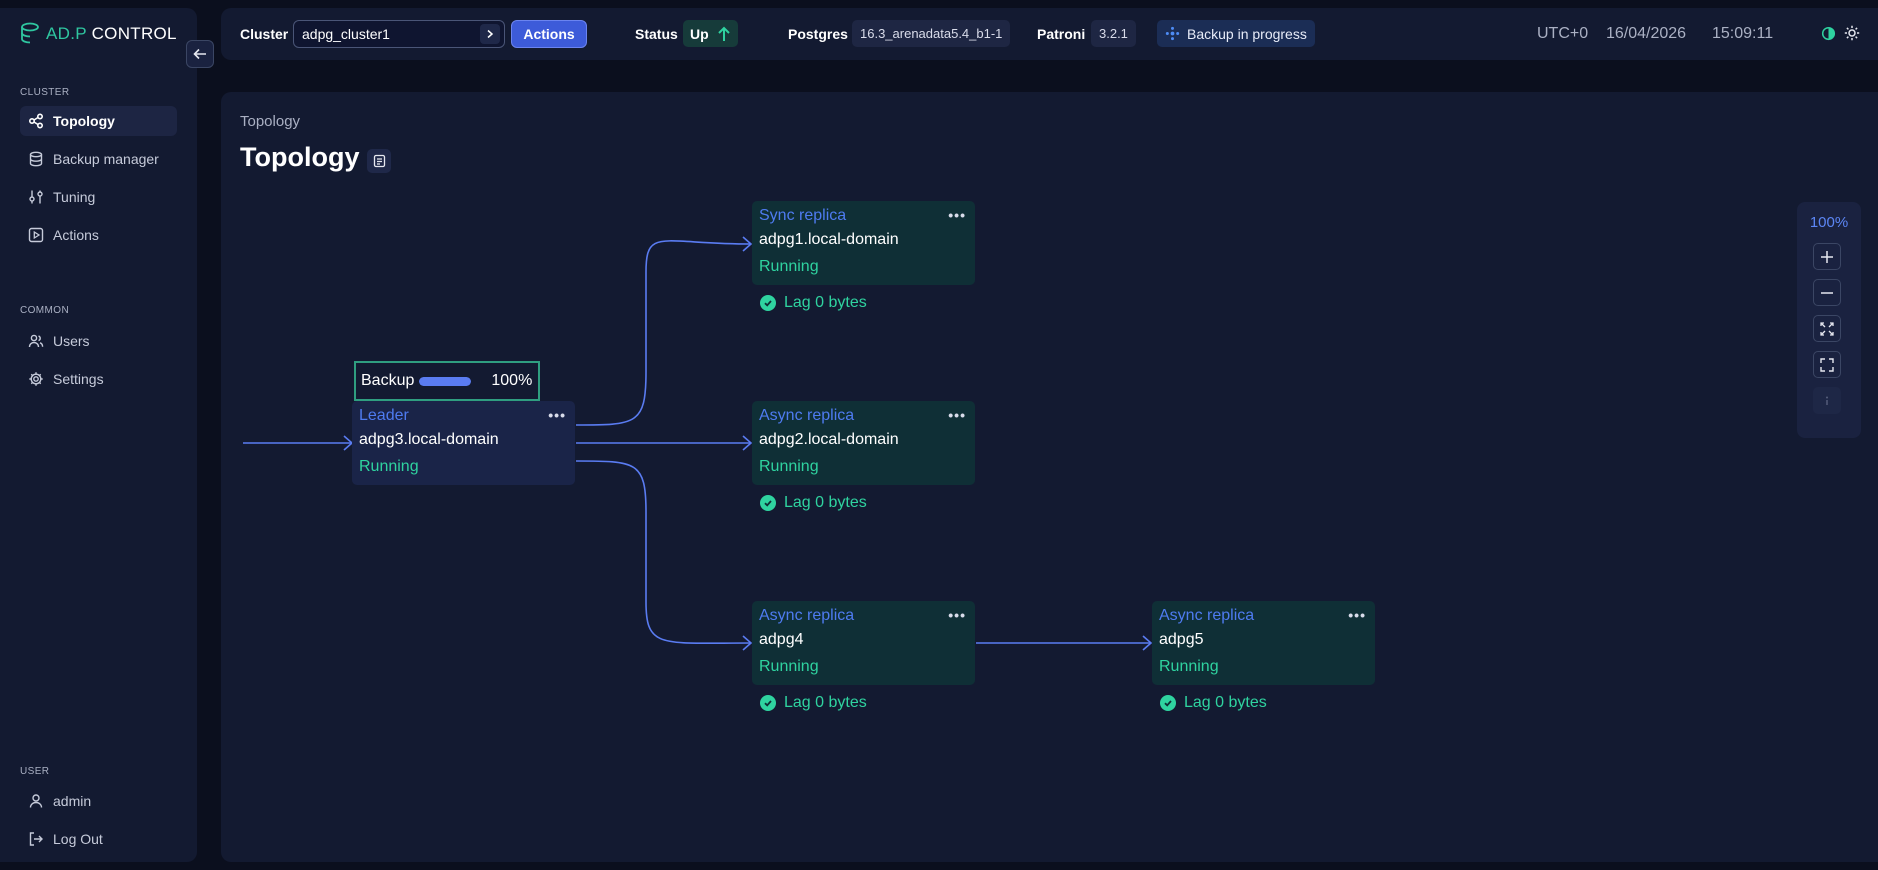  What do you see at coordinates (1840, 33) in the screenshot?
I see `theme-toggle` at bounding box center [1840, 33].